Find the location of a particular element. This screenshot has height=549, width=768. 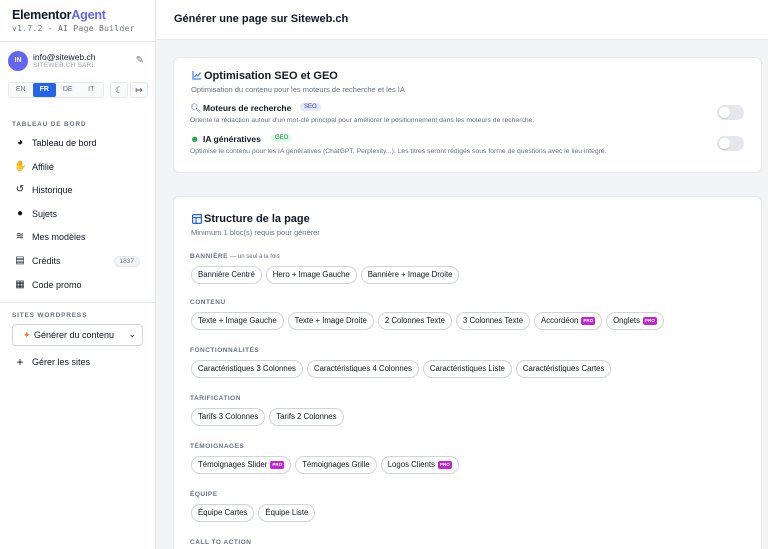

seo-tag: SEO is located at coordinates (310, 107).